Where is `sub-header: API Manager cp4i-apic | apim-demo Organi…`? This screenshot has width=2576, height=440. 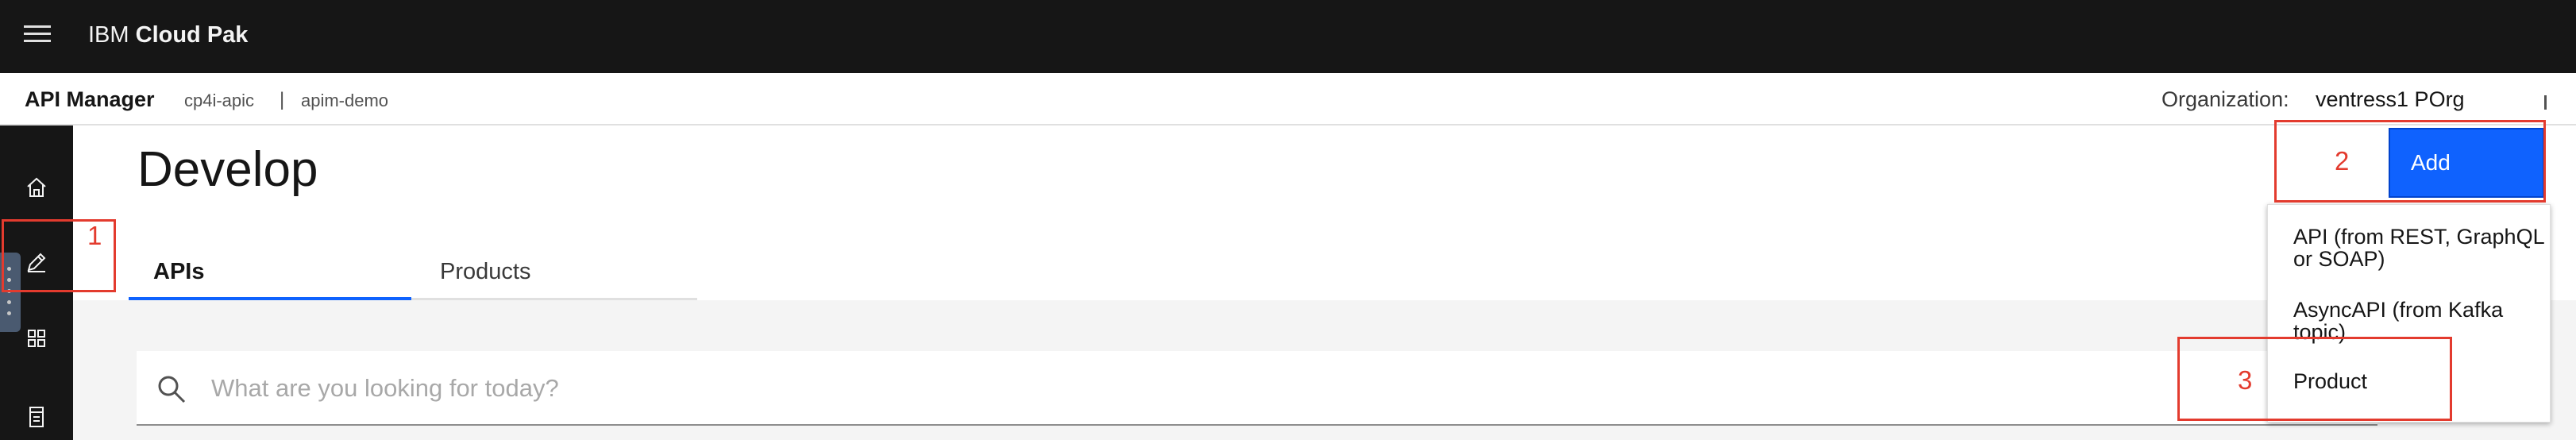 sub-header: API Manager cp4i-apic | apim-demo Organi… is located at coordinates (1288, 99).